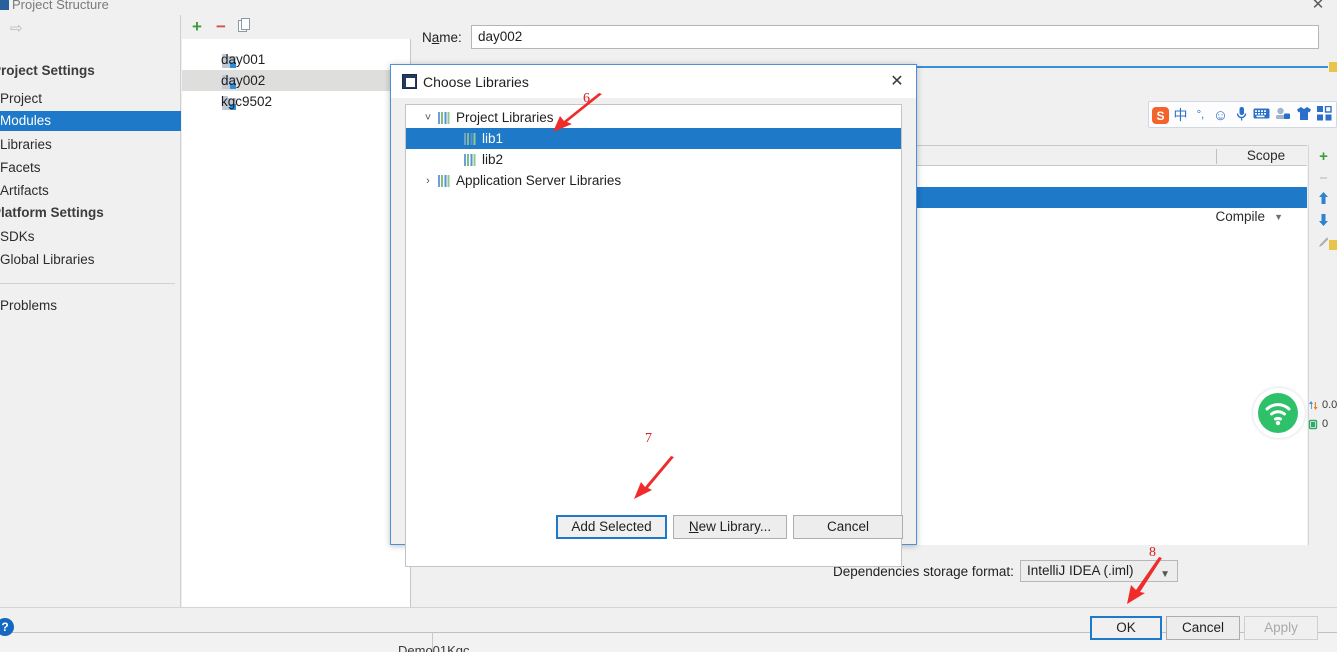  Describe the element at coordinates (90, 29) in the screenshot. I see `sidebar-toolbar: ⇨` at that location.